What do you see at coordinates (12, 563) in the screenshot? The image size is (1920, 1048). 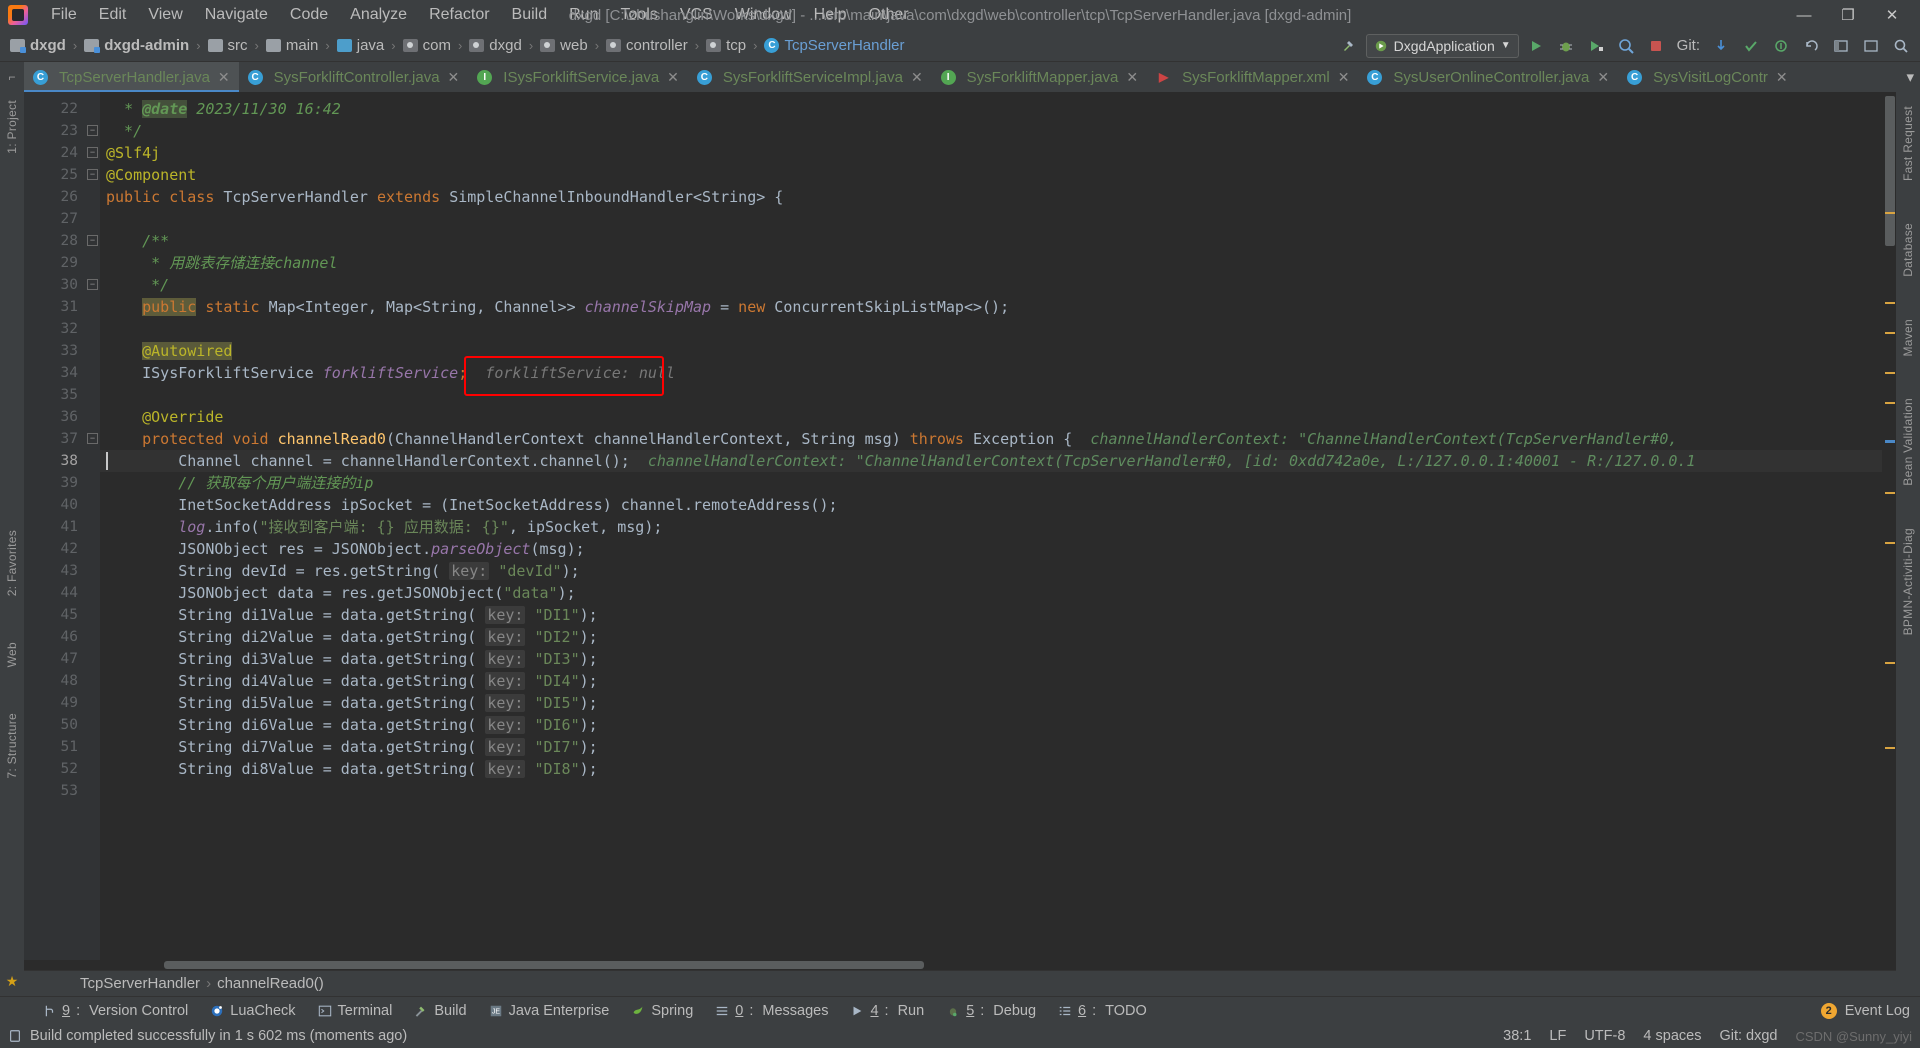 I see `left-strip-favorites: 2: Favorites` at bounding box center [12, 563].